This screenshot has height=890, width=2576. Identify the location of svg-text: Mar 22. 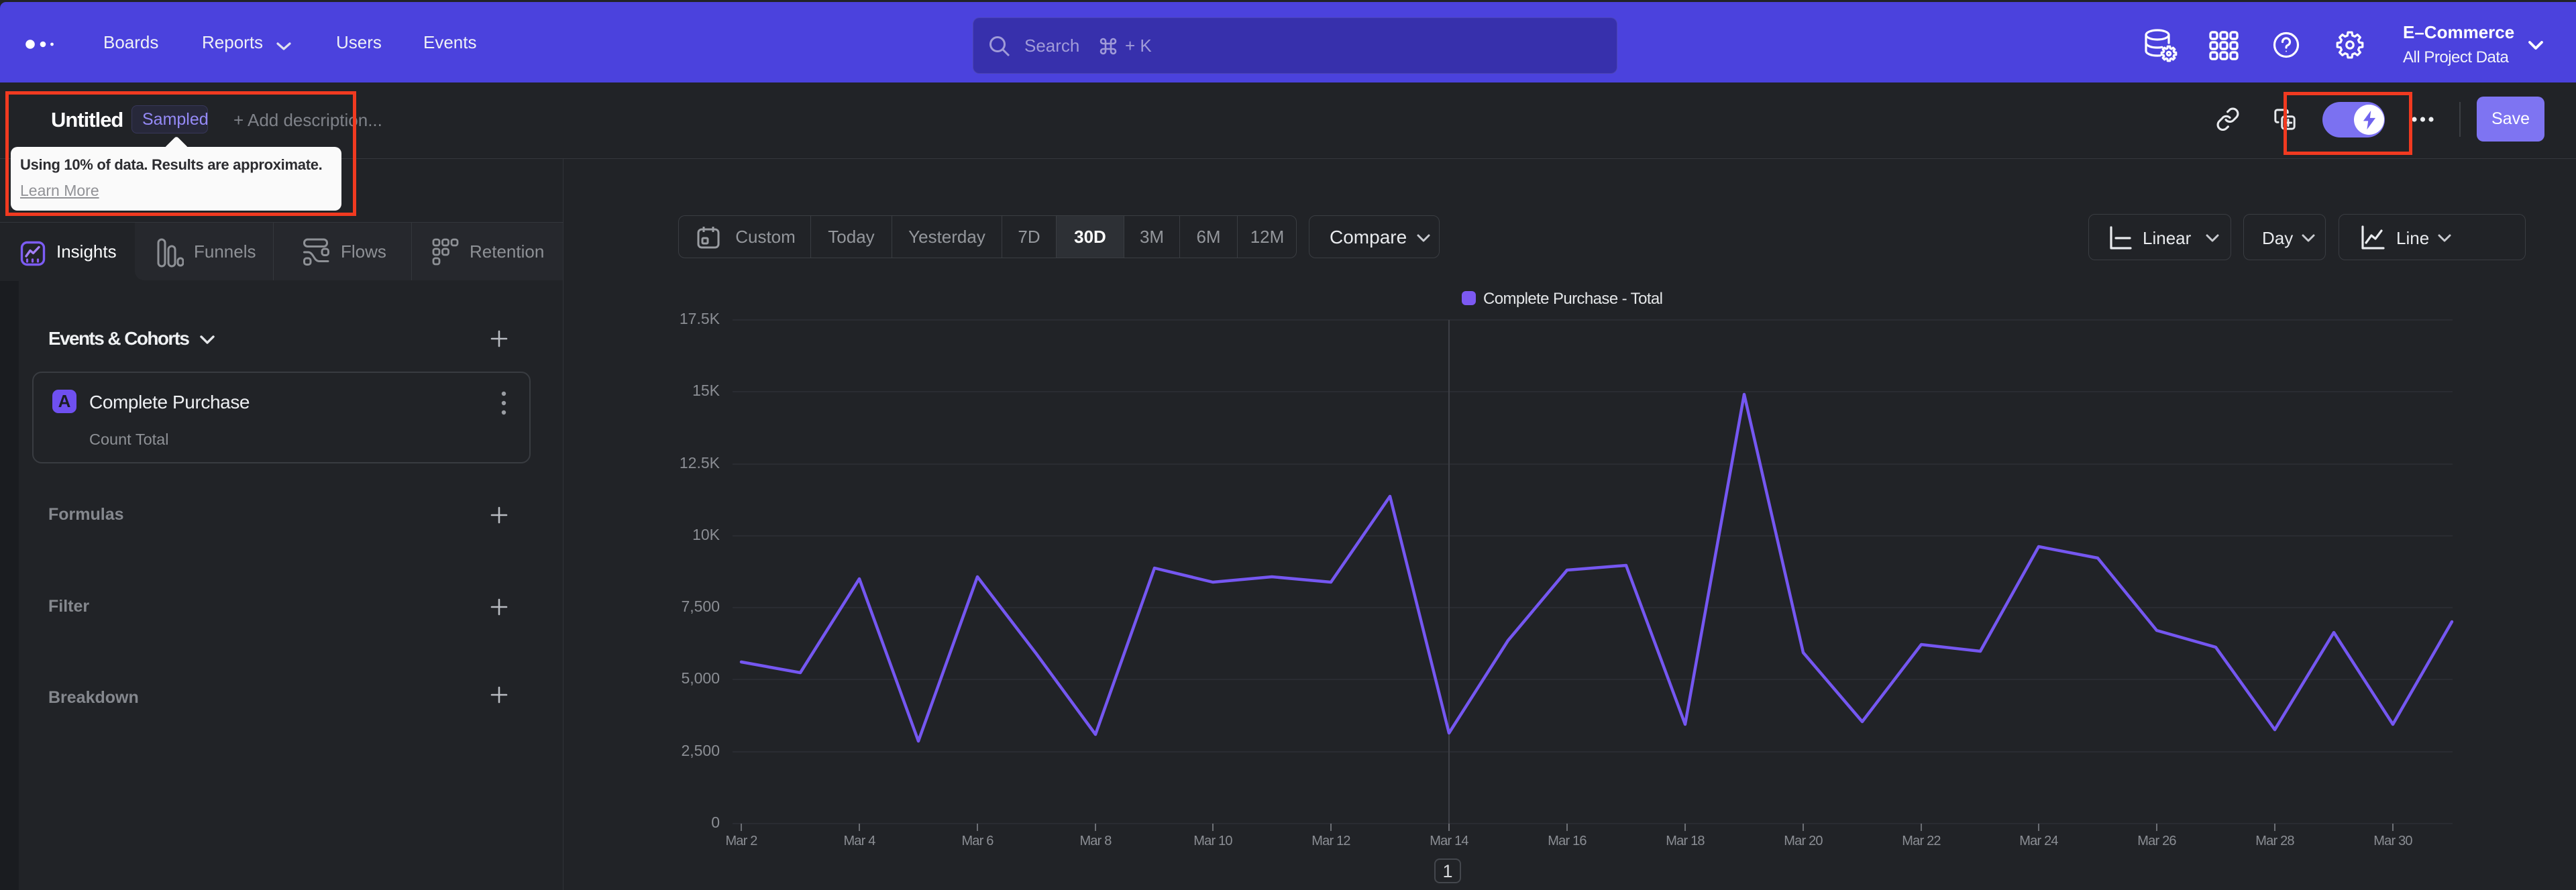
(1921, 841).